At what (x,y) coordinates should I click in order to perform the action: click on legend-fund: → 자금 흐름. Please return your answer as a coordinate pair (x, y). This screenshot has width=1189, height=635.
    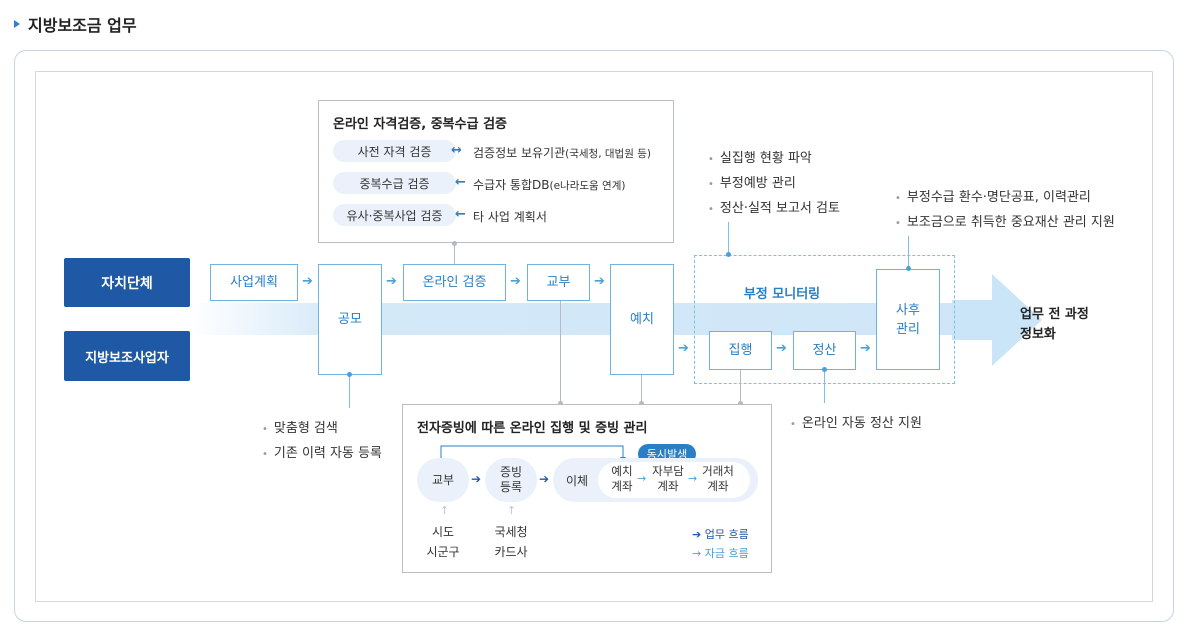
    Looking at the image, I should click on (720, 553).